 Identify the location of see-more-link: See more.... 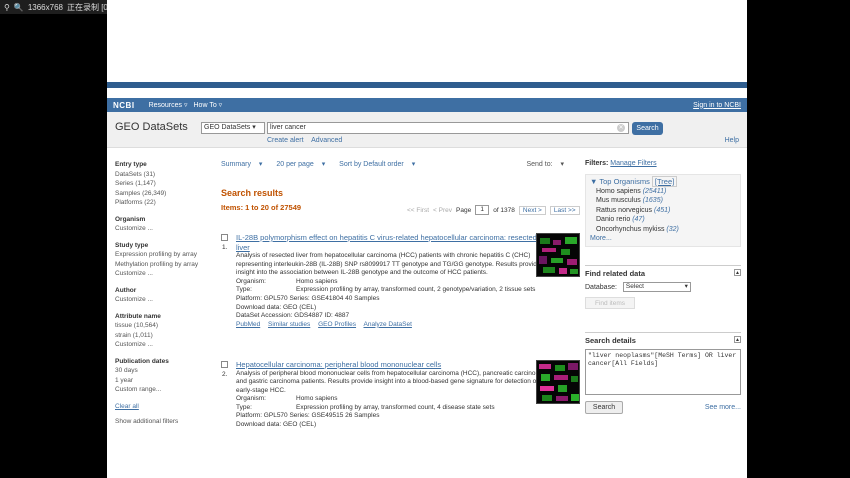
(723, 407).